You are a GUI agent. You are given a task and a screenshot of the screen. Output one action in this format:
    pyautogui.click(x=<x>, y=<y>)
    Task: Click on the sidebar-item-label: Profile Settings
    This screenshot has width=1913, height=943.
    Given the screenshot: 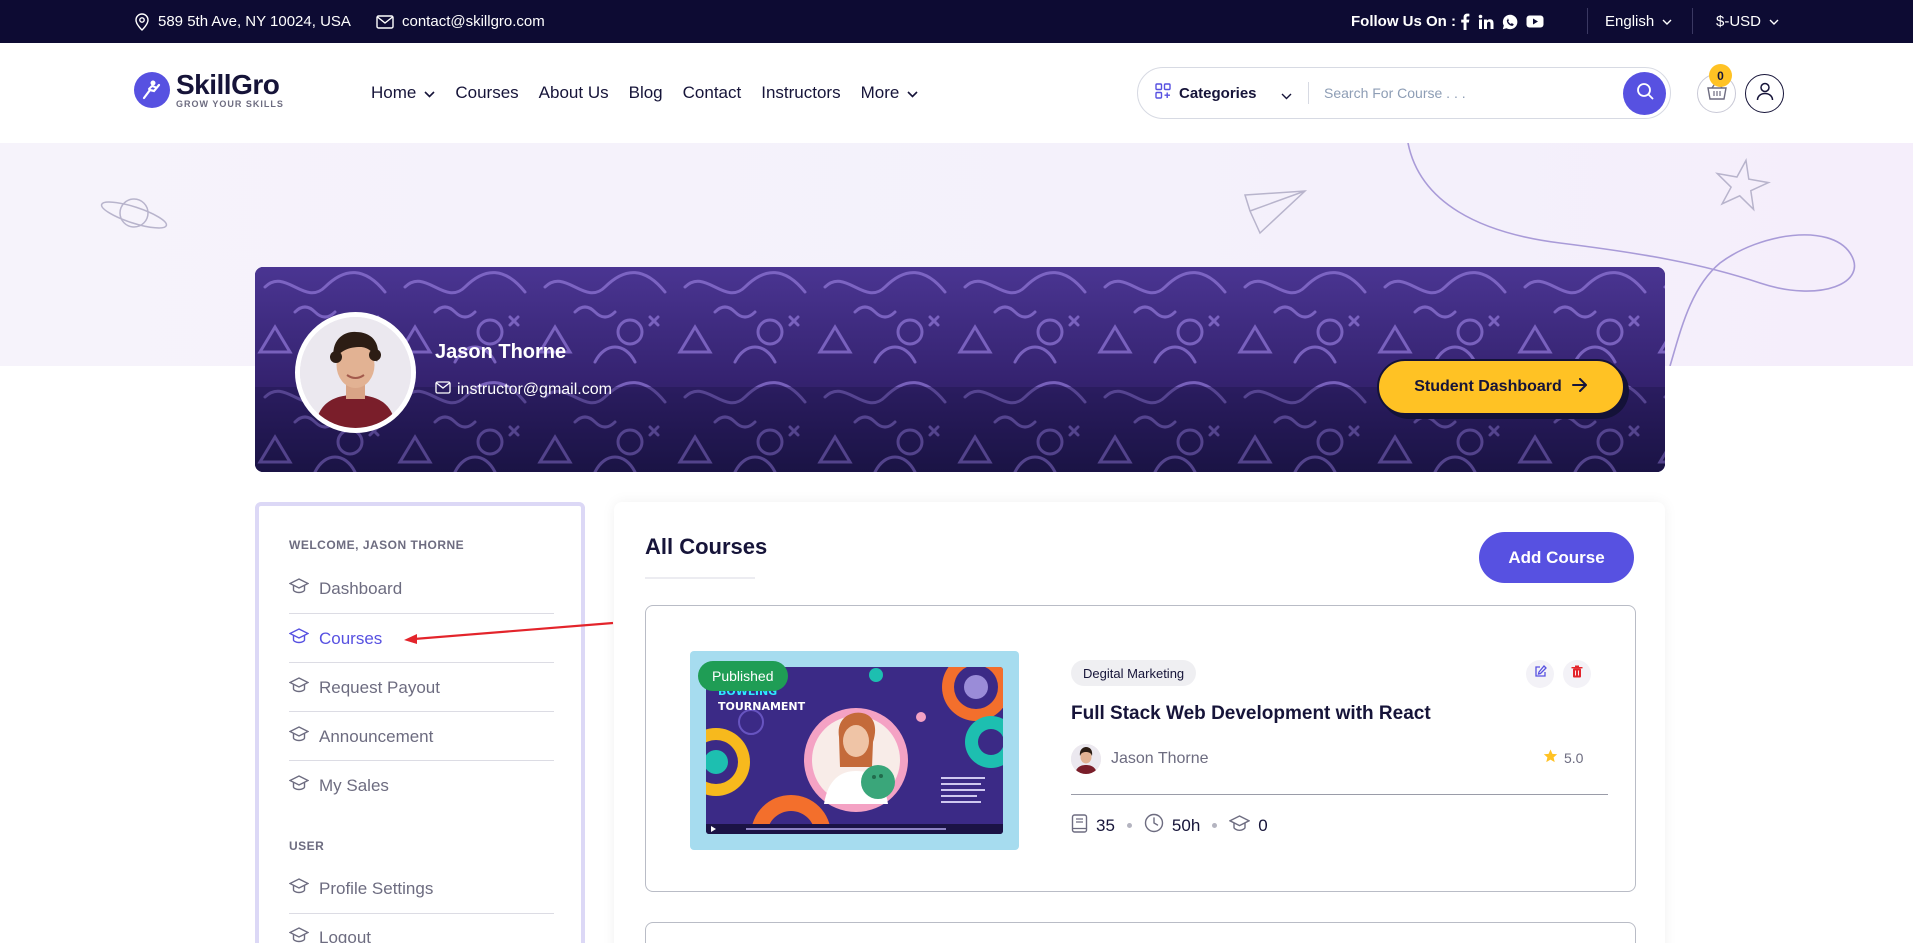 What is the action you would take?
    pyautogui.click(x=376, y=888)
    